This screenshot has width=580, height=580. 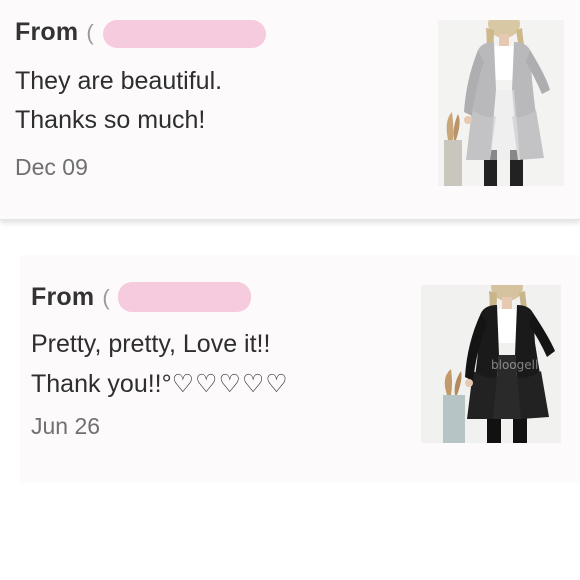 I want to click on review-message-line: Thanks so much!, so click(x=110, y=120).